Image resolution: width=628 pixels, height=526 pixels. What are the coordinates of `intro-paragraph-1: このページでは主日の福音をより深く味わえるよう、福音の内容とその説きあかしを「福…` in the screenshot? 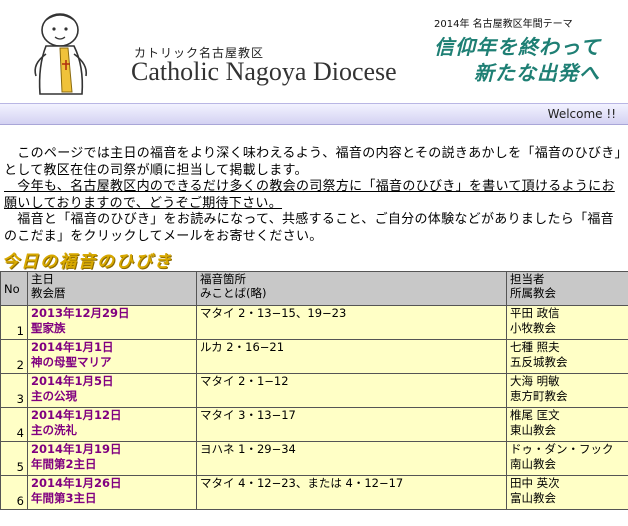 It's located at (313, 162).